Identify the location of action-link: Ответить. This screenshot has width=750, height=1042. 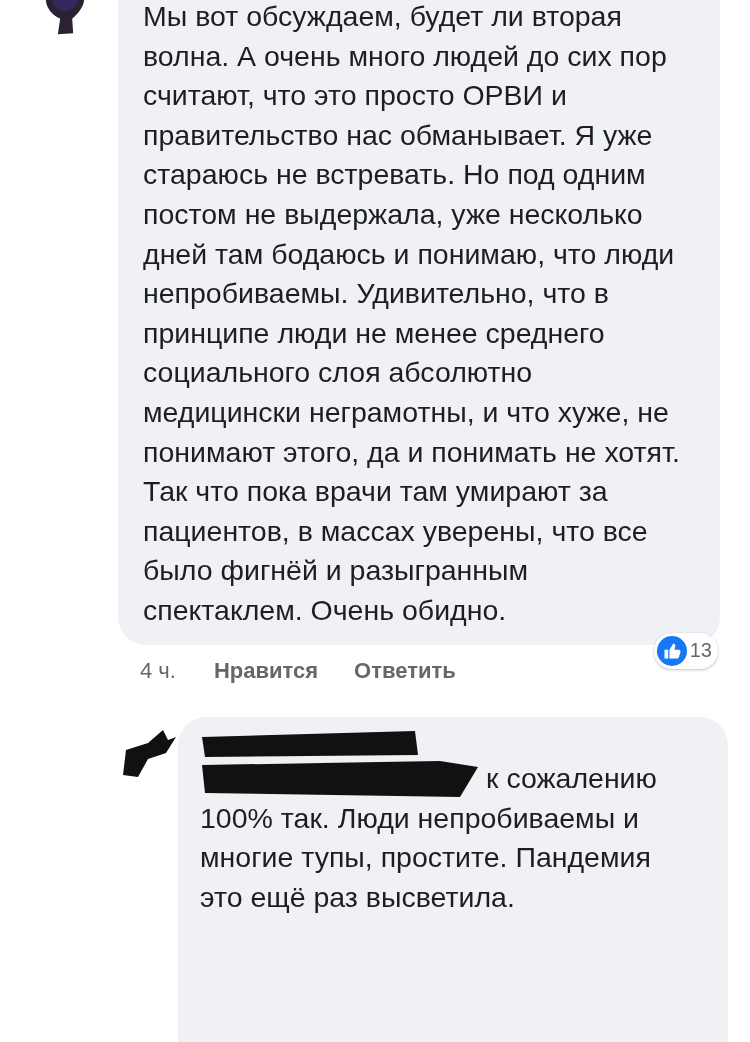
(405, 670).